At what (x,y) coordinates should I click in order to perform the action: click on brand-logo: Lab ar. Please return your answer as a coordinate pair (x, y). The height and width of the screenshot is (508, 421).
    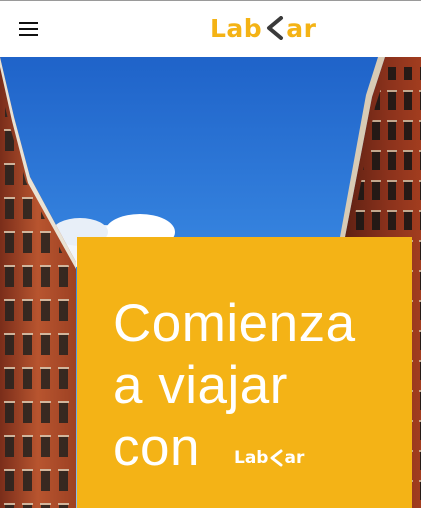
    Looking at the image, I should click on (263, 28).